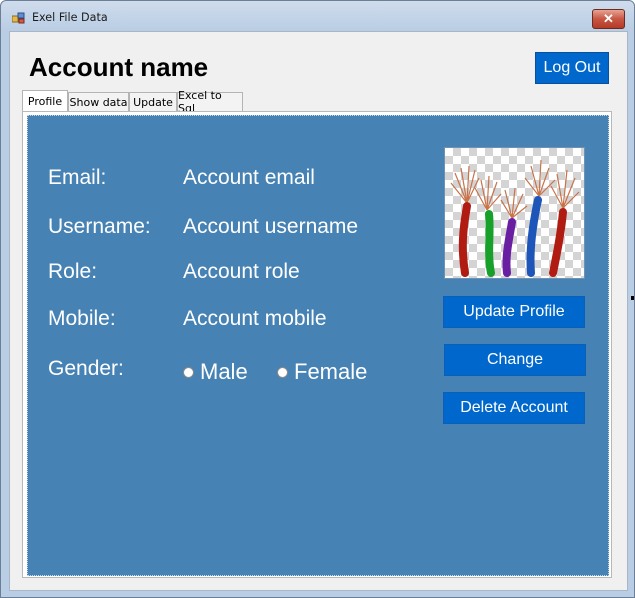  What do you see at coordinates (331, 371) in the screenshot?
I see `gender-female-label: Female` at bounding box center [331, 371].